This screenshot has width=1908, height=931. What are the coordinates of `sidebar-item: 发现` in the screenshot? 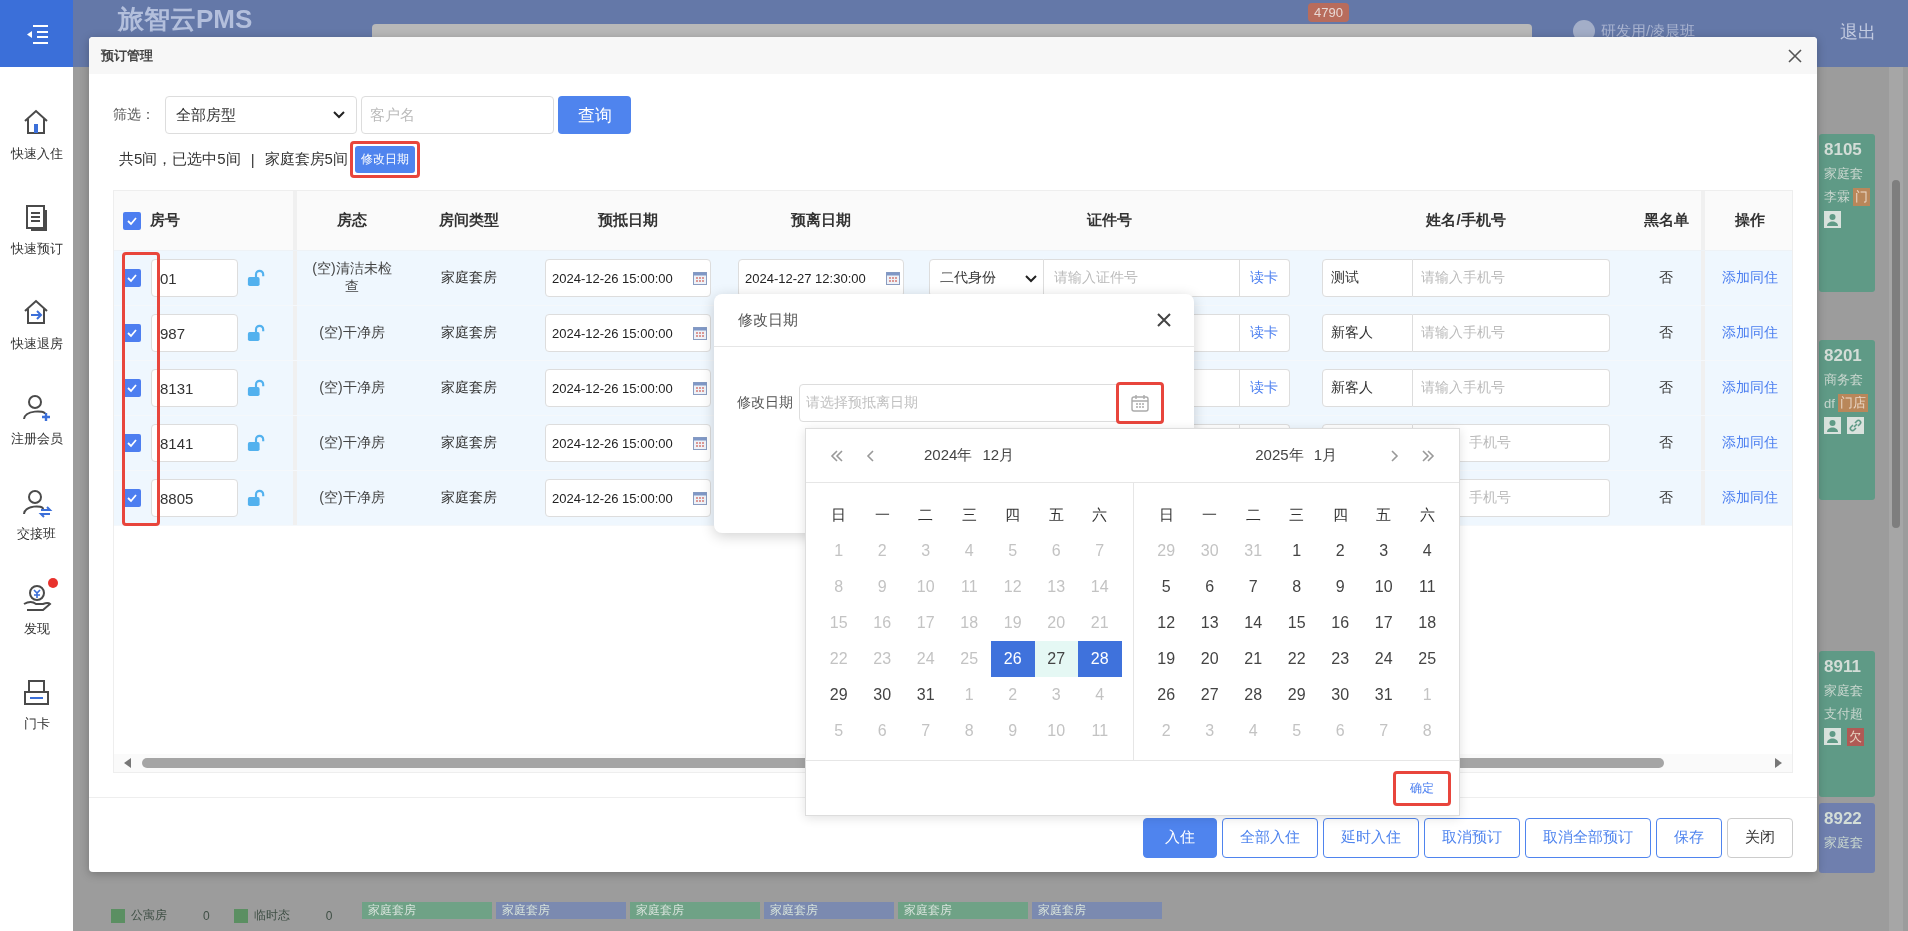 It's located at (36, 609).